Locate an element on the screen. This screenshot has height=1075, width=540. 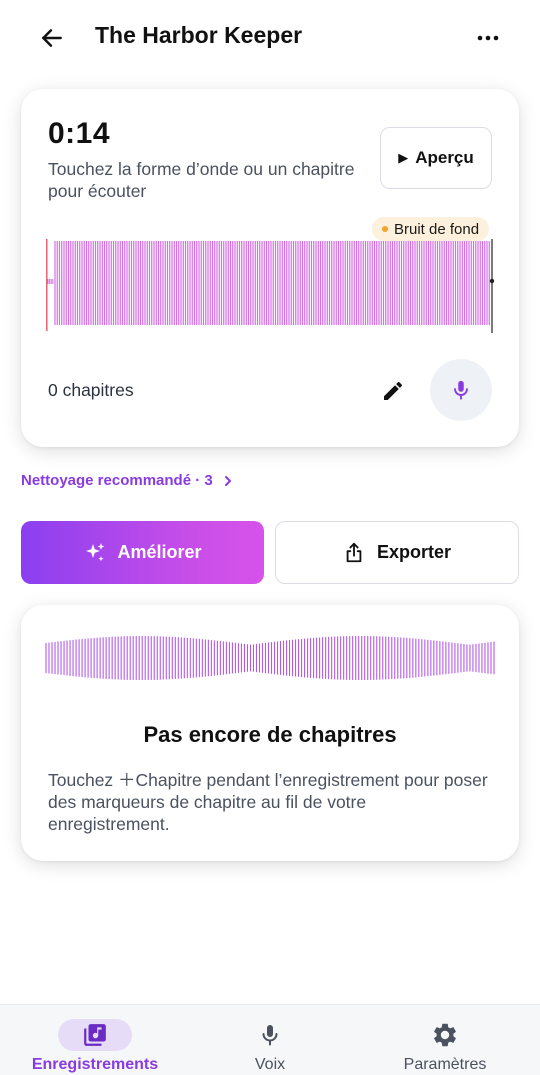
pencil-icon is located at coordinates (393, 390).